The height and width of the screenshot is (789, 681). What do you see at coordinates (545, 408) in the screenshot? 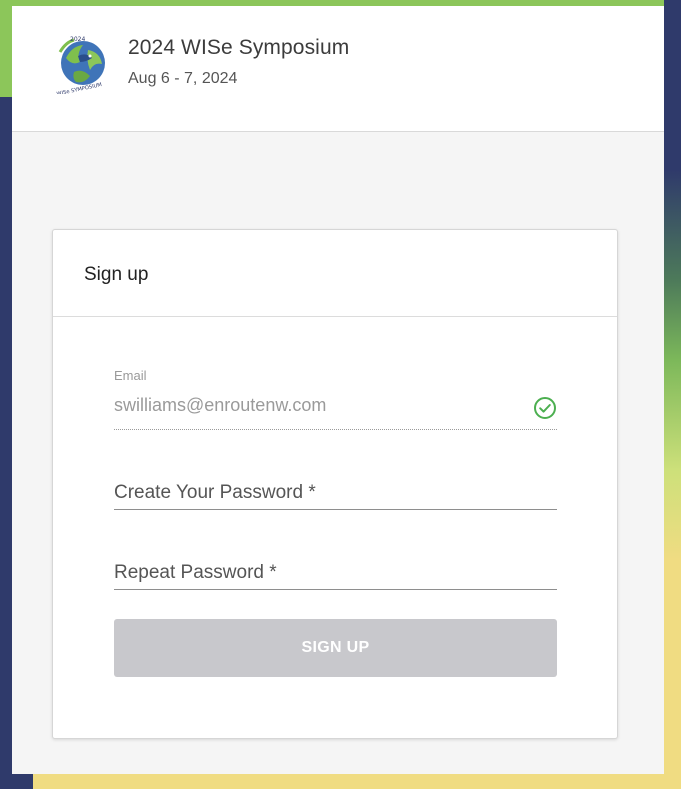
I see `check-circle-icon` at bounding box center [545, 408].